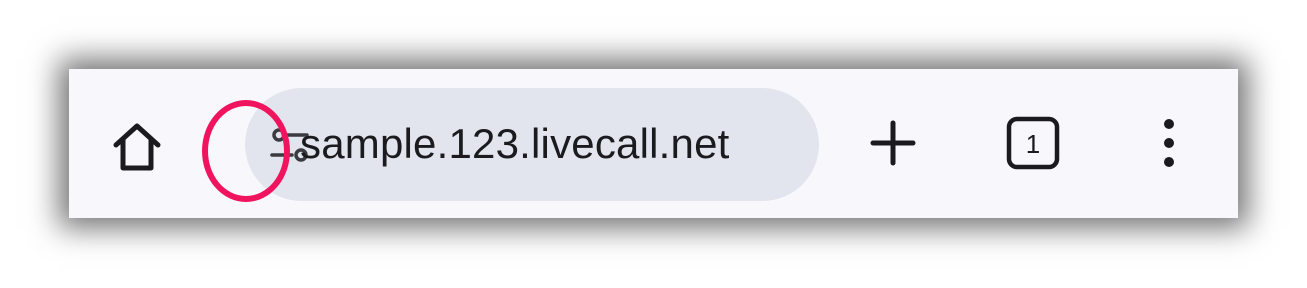 Image resolution: width=1307 pixels, height=288 pixels. I want to click on more-vert-icon, so click(1169, 143).